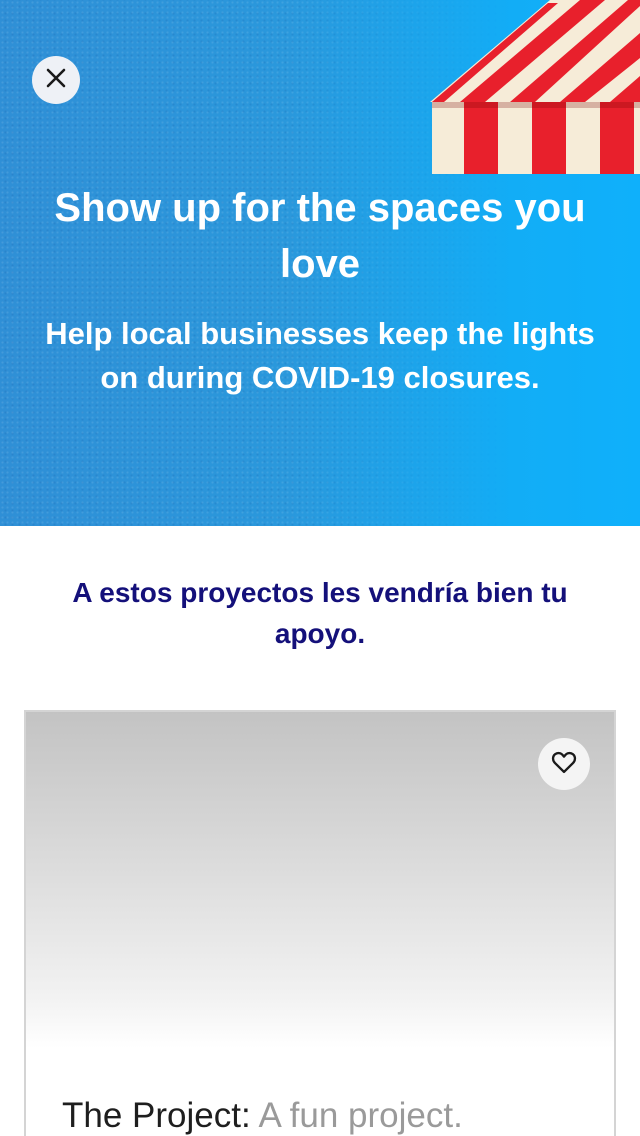 This screenshot has height=1136, width=640. What do you see at coordinates (535, 87) in the screenshot?
I see `awning-illustration` at bounding box center [535, 87].